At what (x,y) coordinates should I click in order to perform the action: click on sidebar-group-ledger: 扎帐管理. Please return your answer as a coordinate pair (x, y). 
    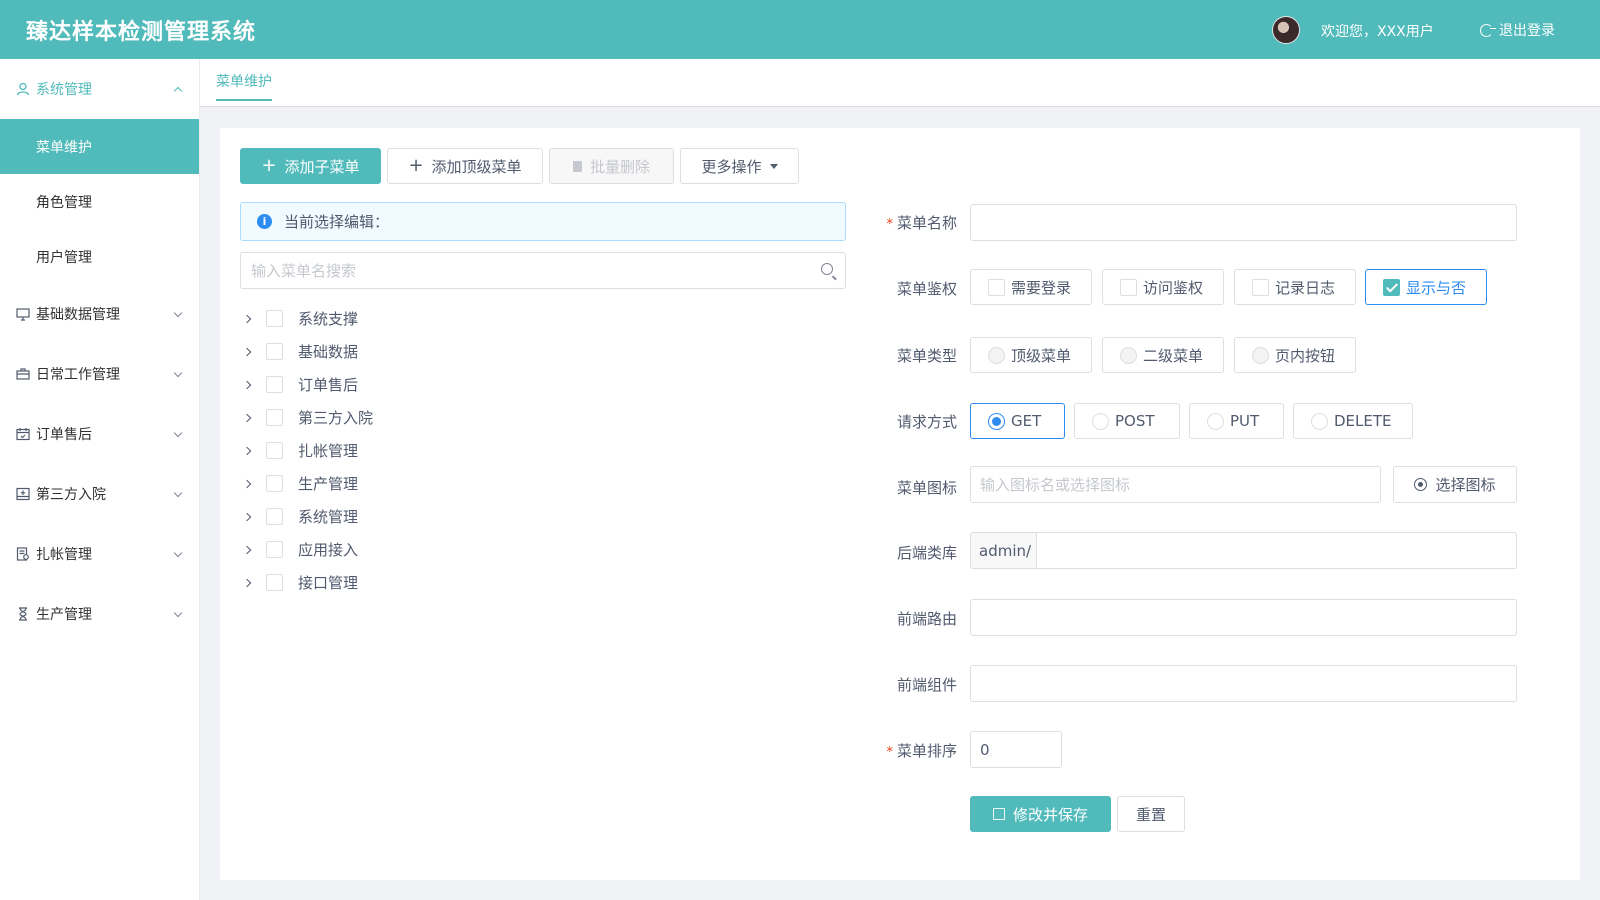
    Looking at the image, I should click on (99, 554).